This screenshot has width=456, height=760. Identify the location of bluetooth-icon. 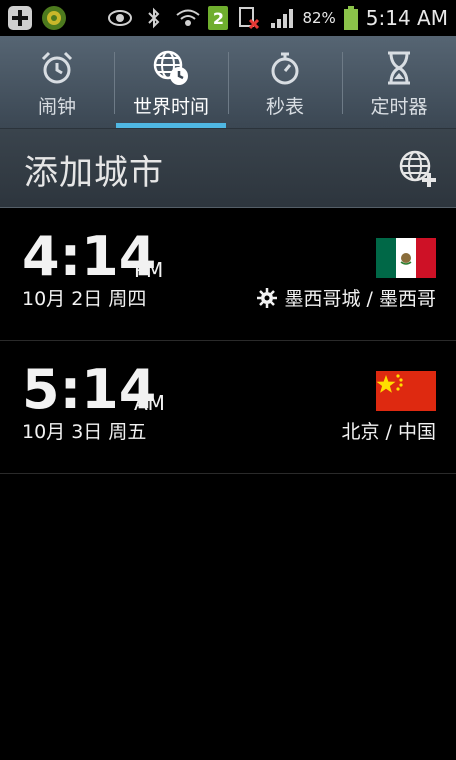
(154, 18).